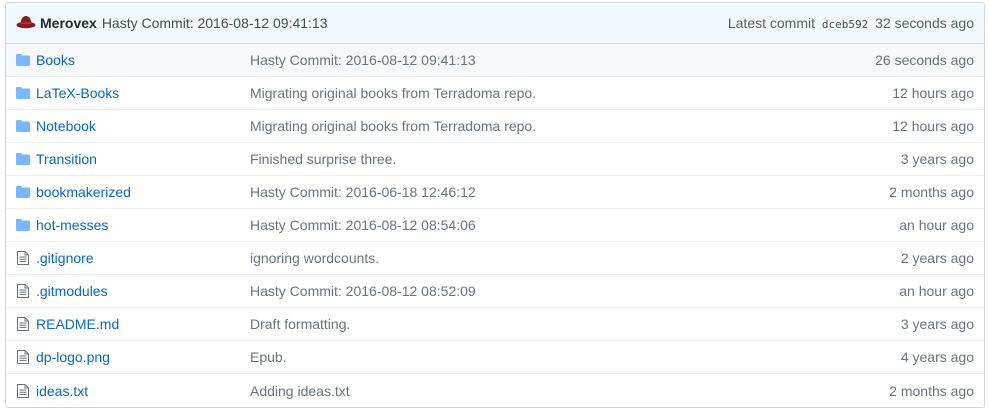  I want to click on commit-message: Hasty Commit: 2016-08-12 09:41:13, so click(215, 23).